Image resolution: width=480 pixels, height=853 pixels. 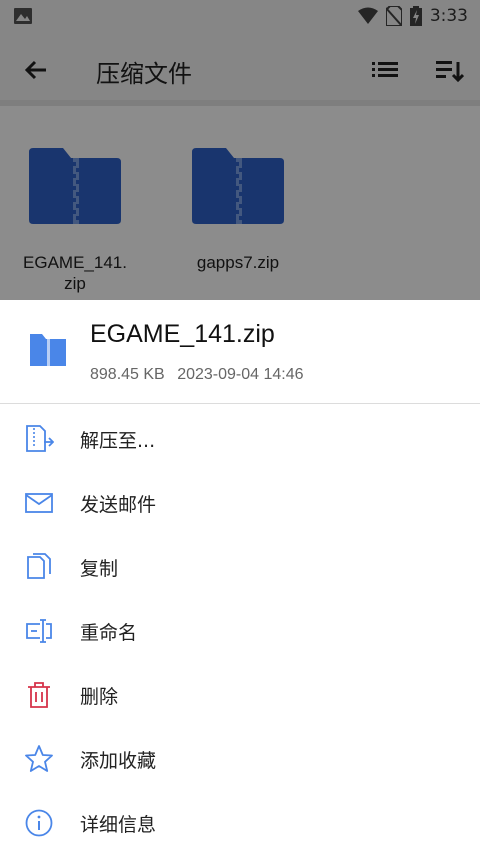 I want to click on menu-label: 删除, so click(x=99, y=697).